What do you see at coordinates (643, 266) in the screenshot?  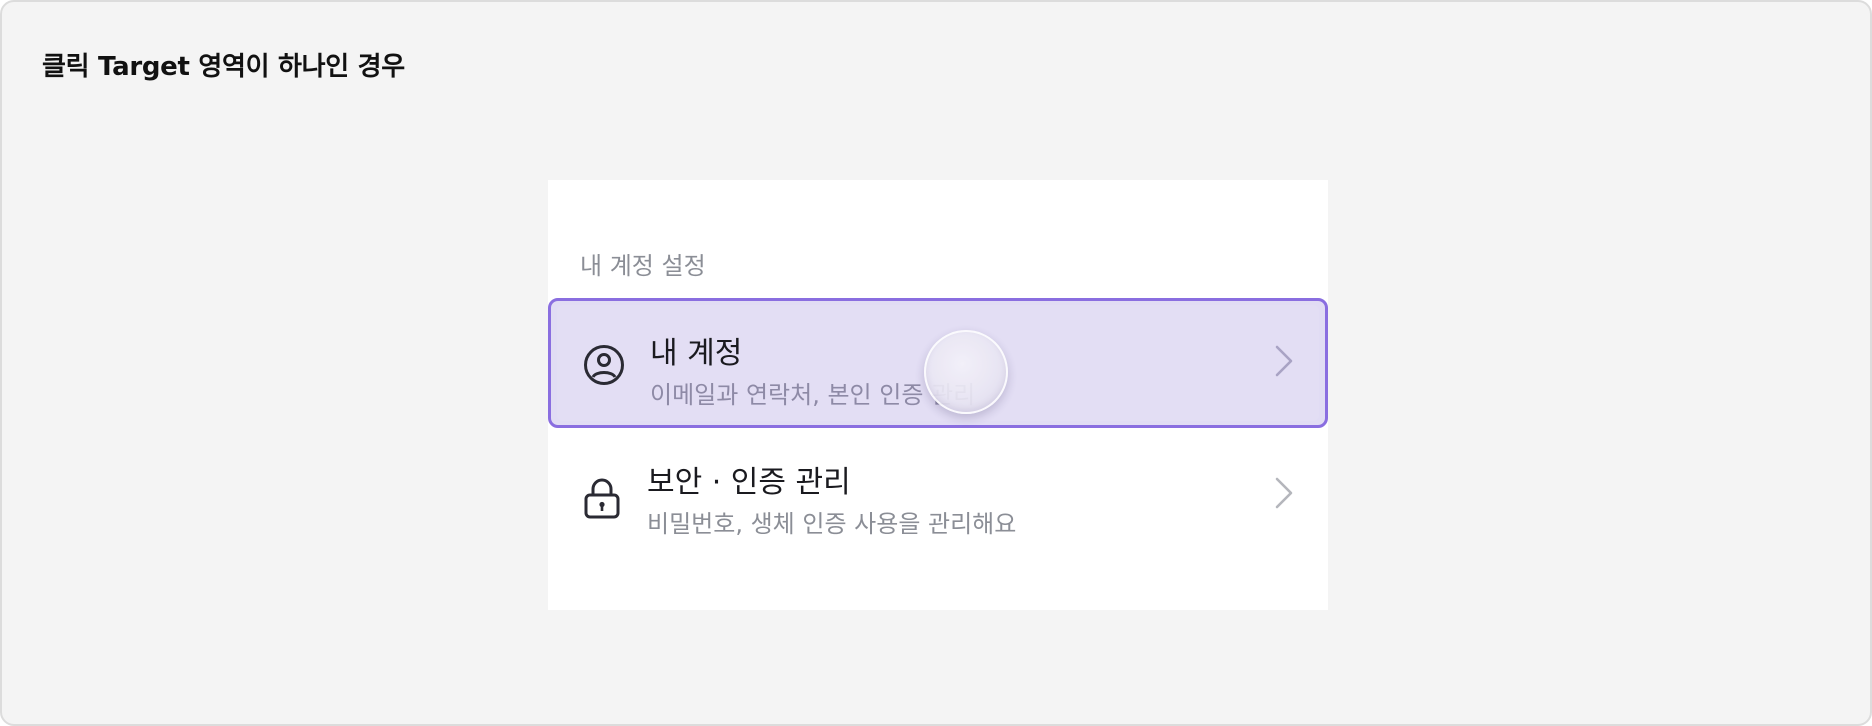 I see `section-label: 내 계정 설정` at bounding box center [643, 266].